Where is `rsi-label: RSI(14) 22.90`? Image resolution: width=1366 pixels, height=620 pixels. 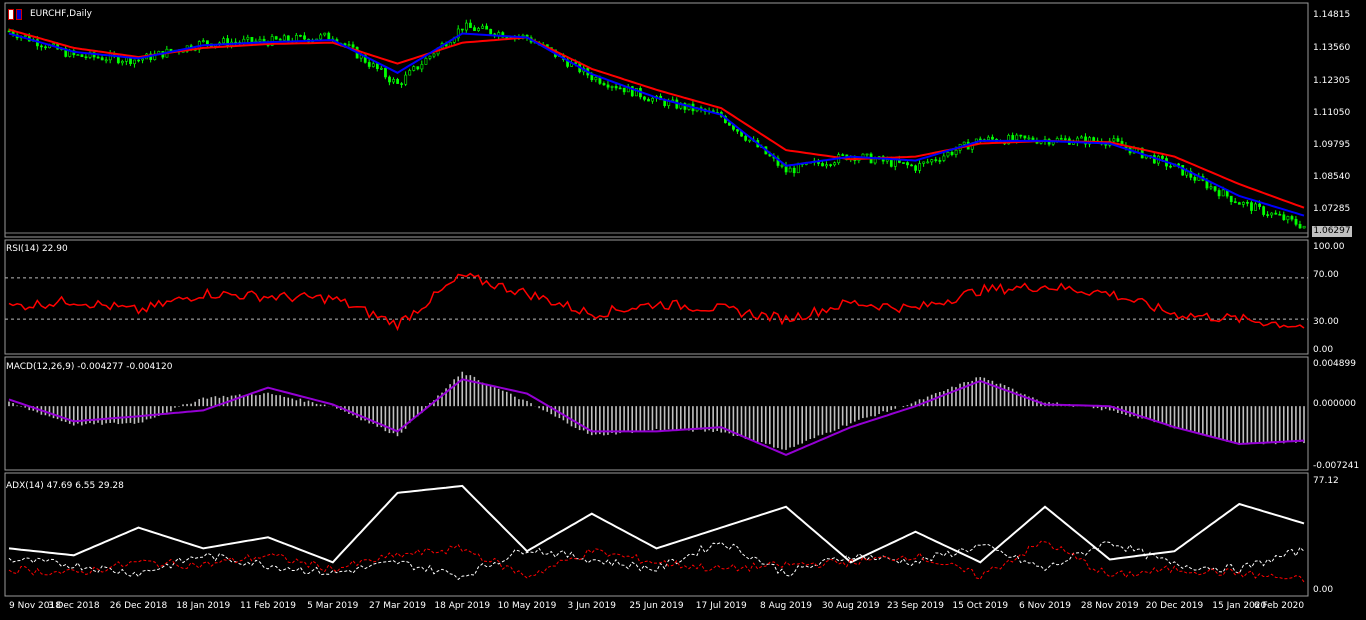 rsi-label: RSI(14) 22.90 is located at coordinates (37, 249).